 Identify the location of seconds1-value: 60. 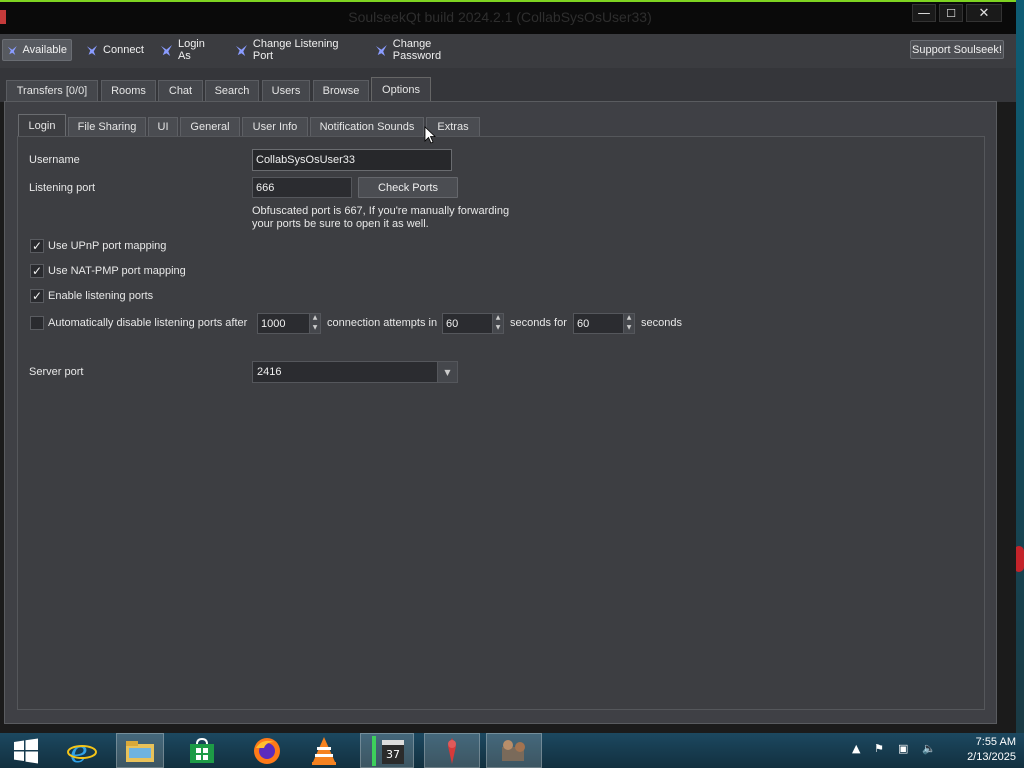
(467, 323).